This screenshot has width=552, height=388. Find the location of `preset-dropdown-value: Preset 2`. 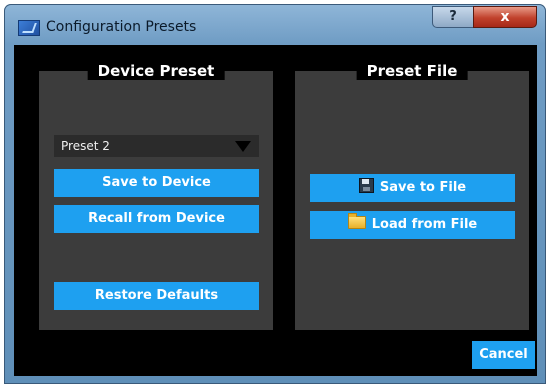

preset-dropdown-value: Preset 2 is located at coordinates (85, 146).